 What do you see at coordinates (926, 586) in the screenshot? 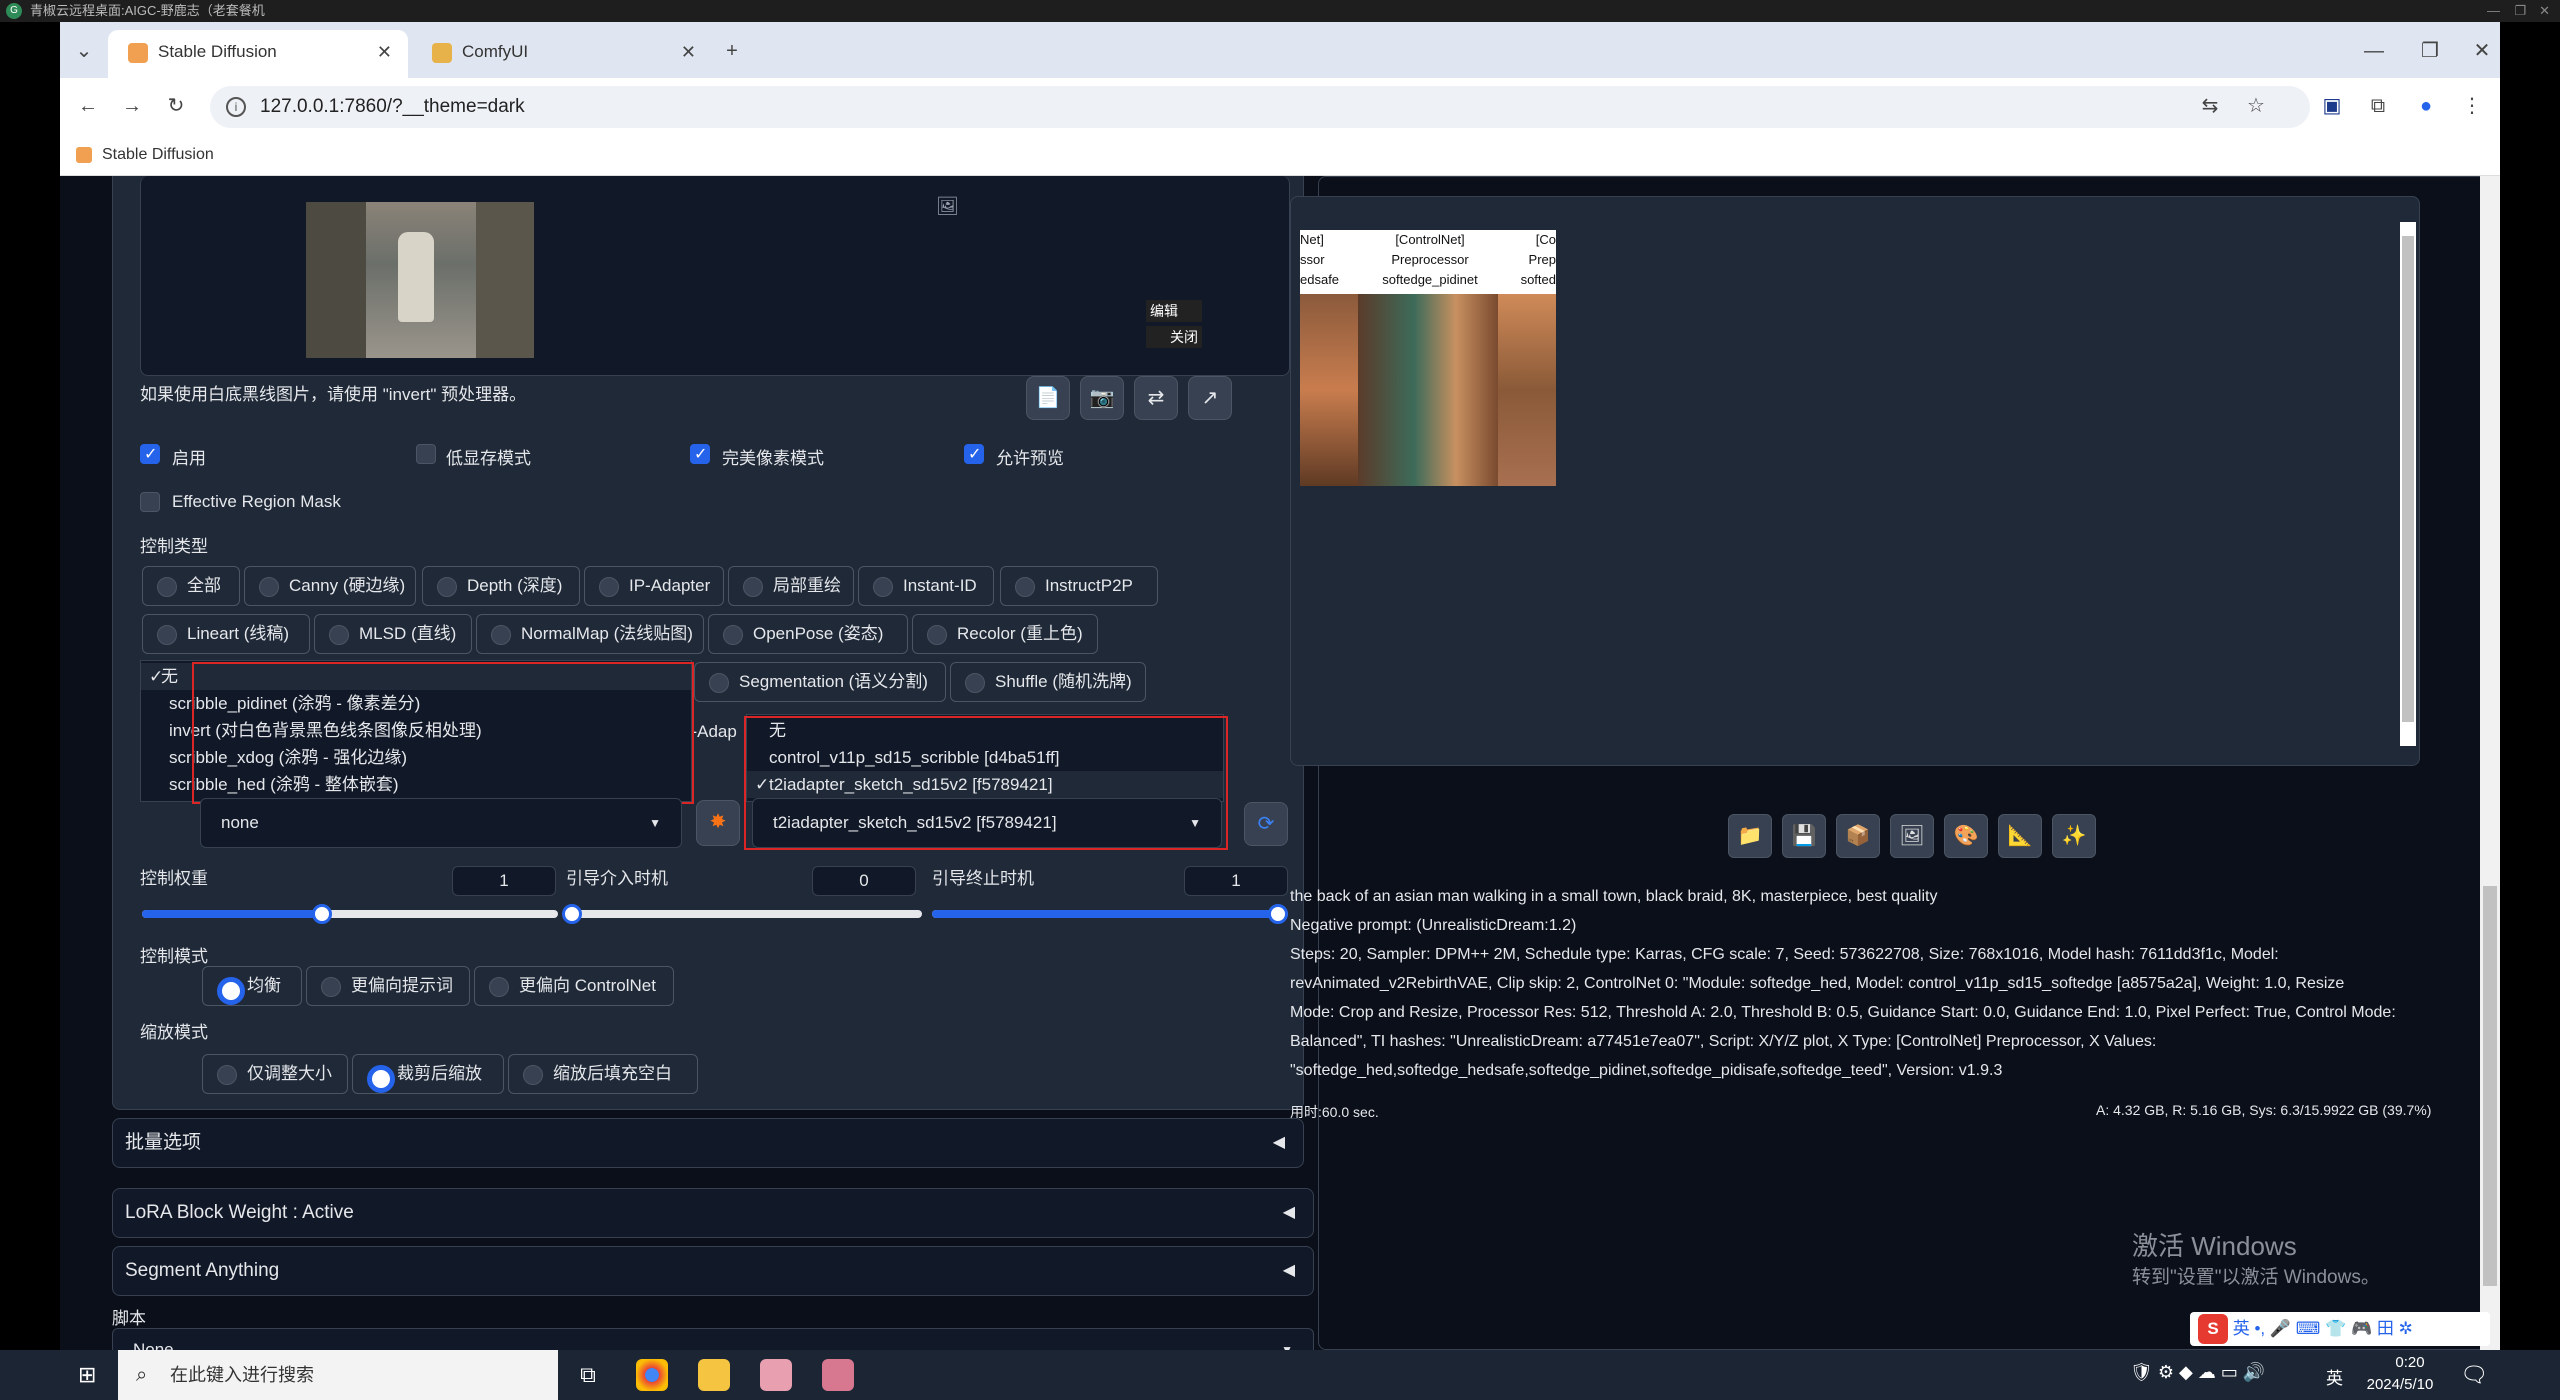
I see `type-instant-id-radio: Instant-ID` at bounding box center [926, 586].